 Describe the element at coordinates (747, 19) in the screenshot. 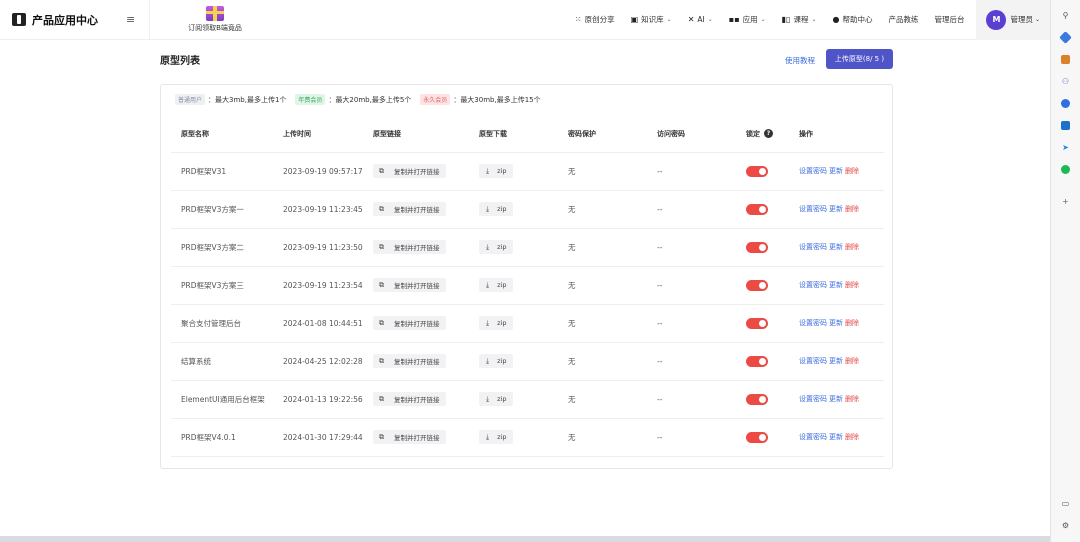

I see `nav-item-apps: ▪▪ 应用 ⌄` at that location.